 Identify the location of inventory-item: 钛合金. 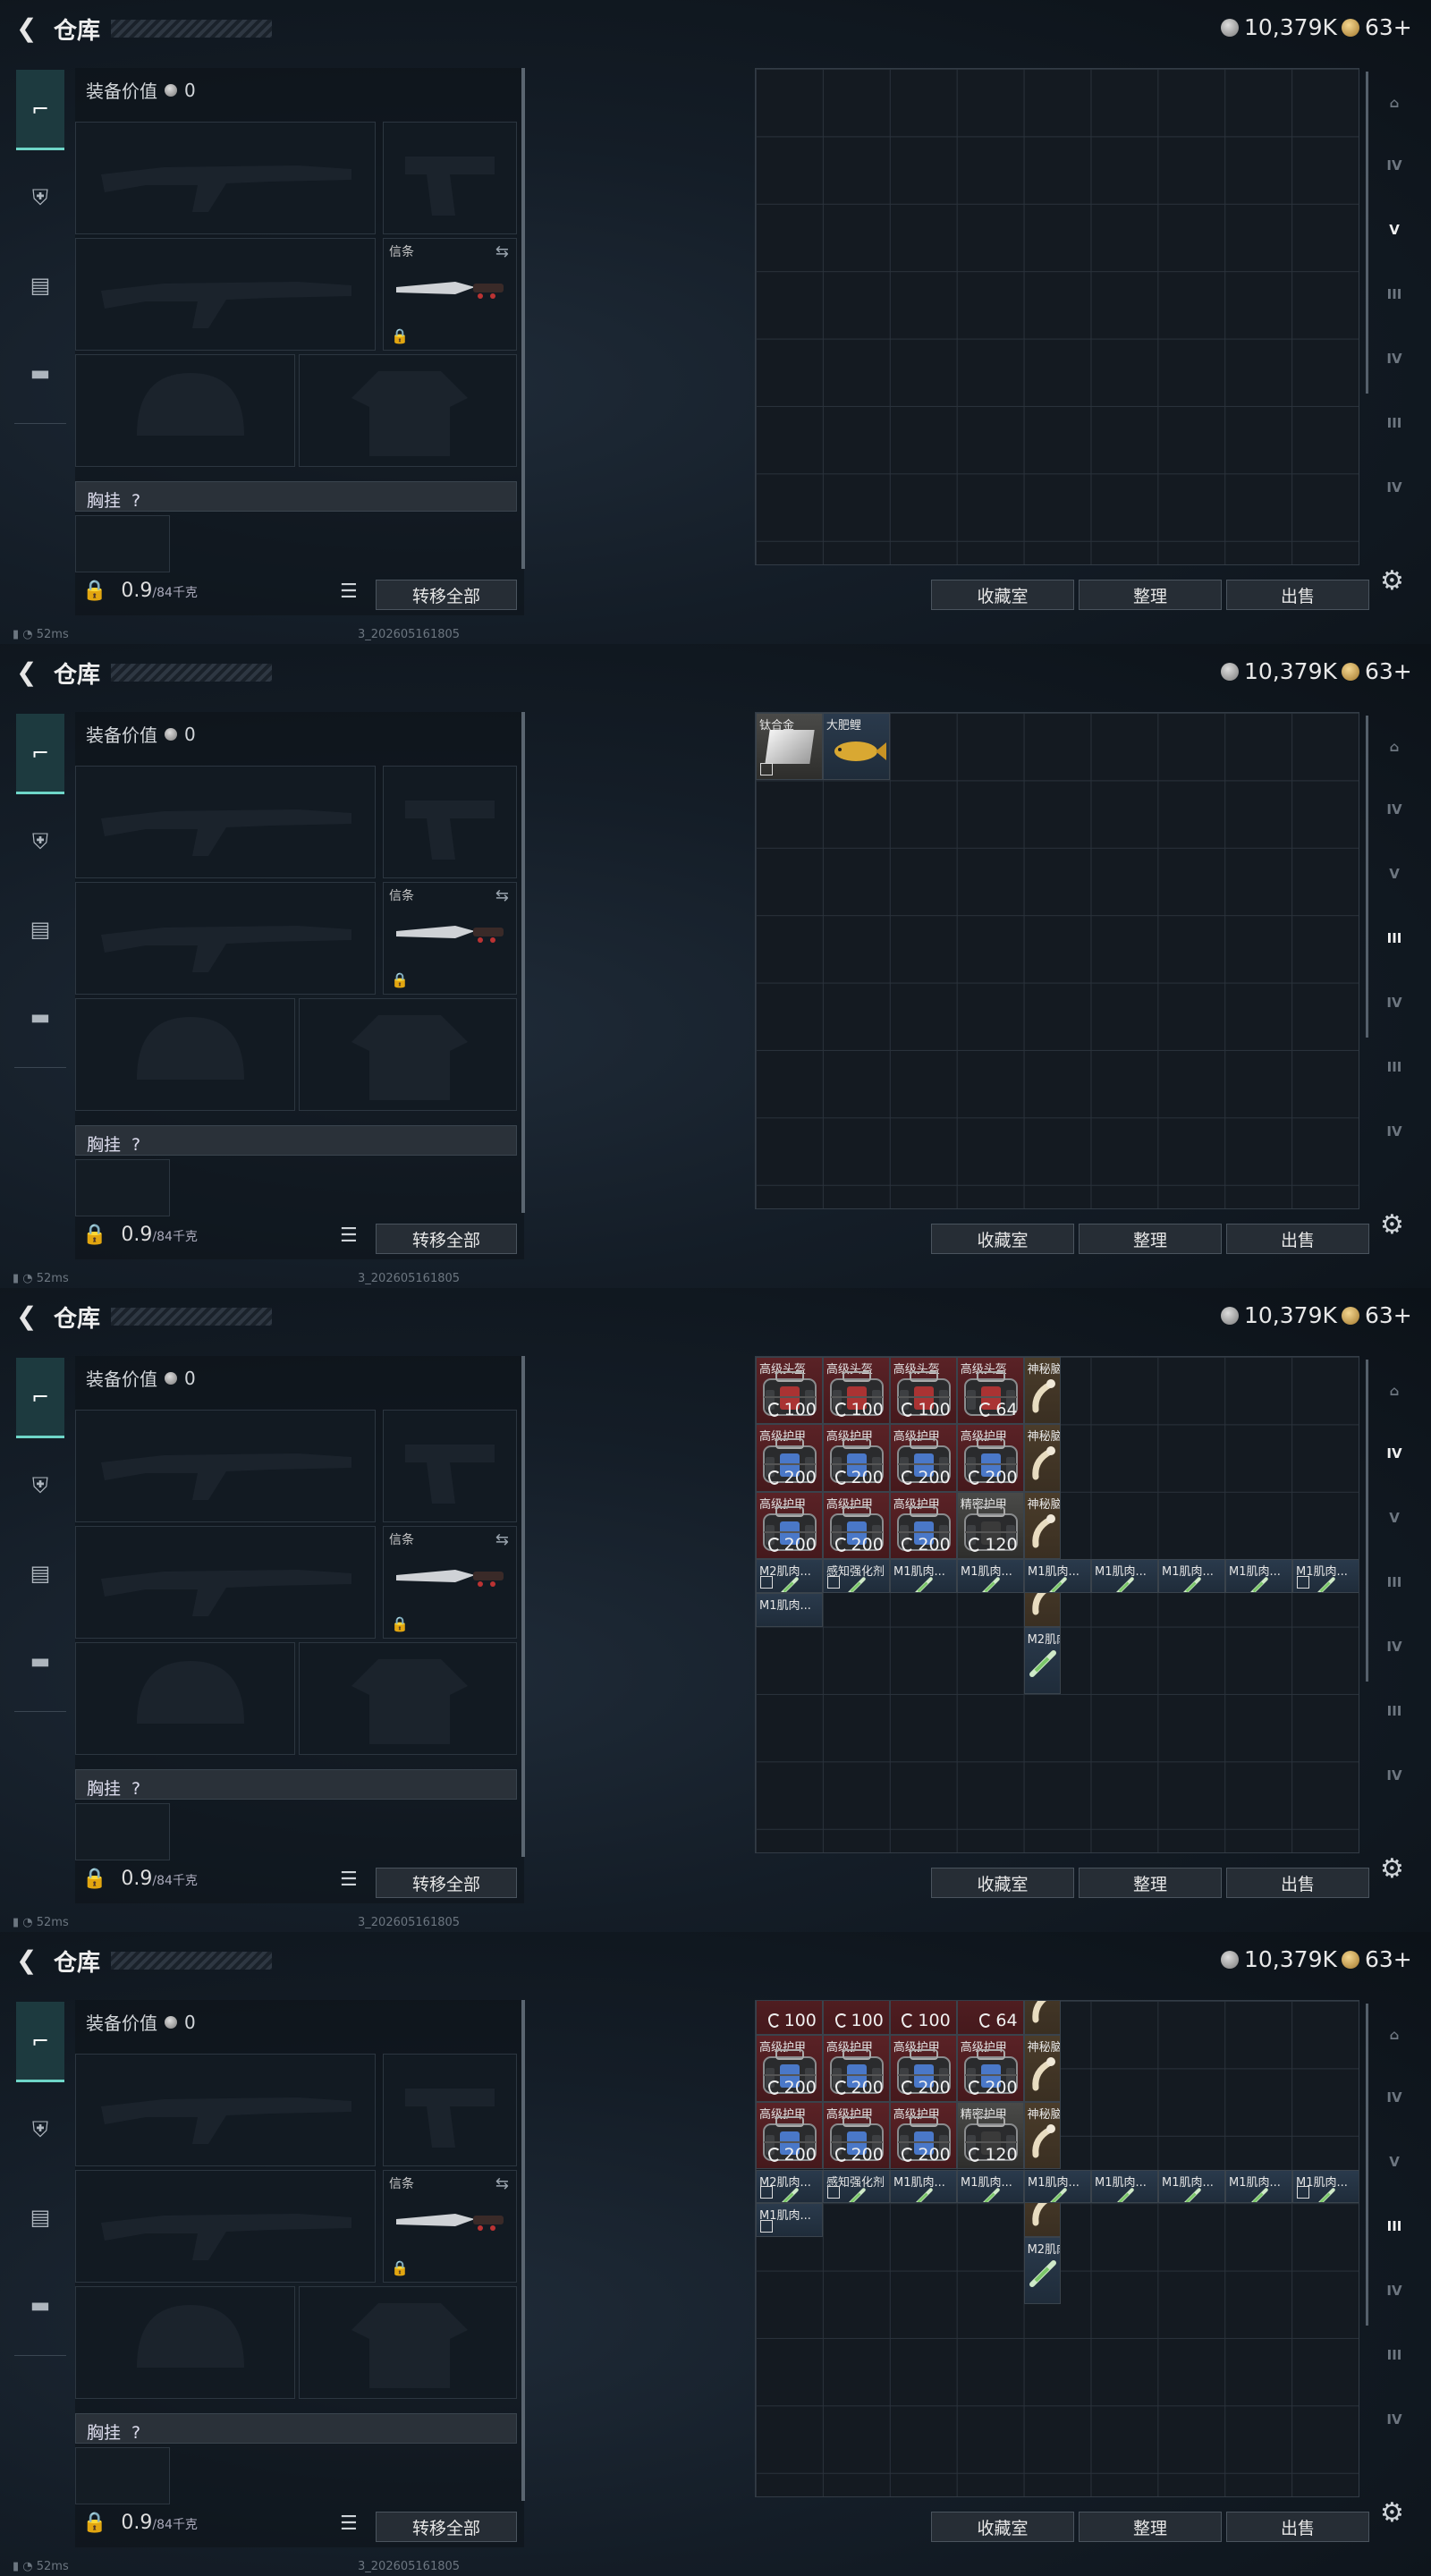
(790, 747).